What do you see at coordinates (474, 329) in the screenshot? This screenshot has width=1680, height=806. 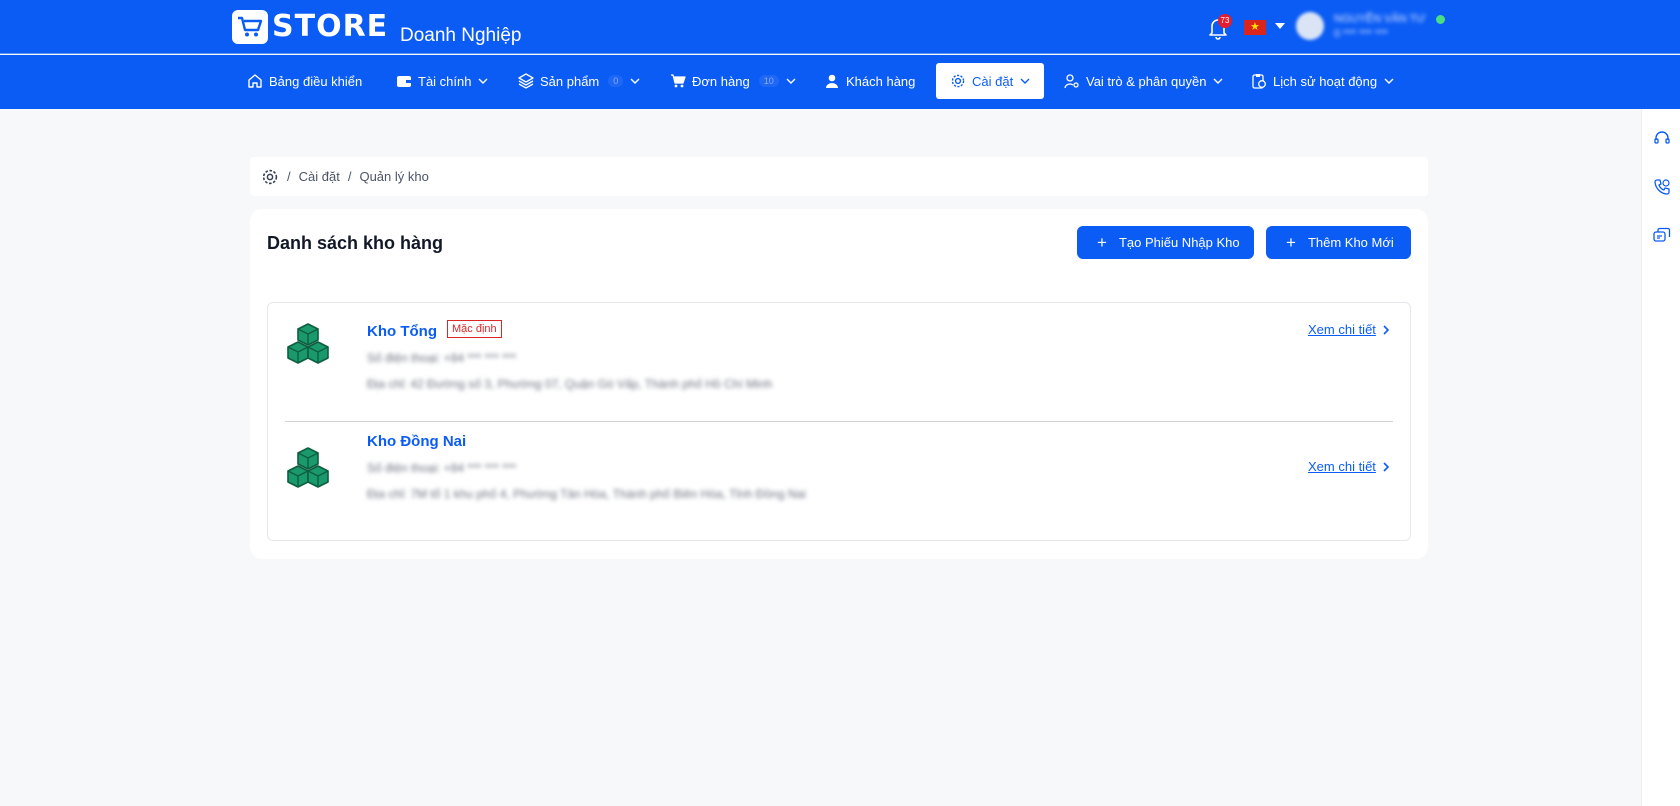 I see `default-badge: Mặc định` at bounding box center [474, 329].